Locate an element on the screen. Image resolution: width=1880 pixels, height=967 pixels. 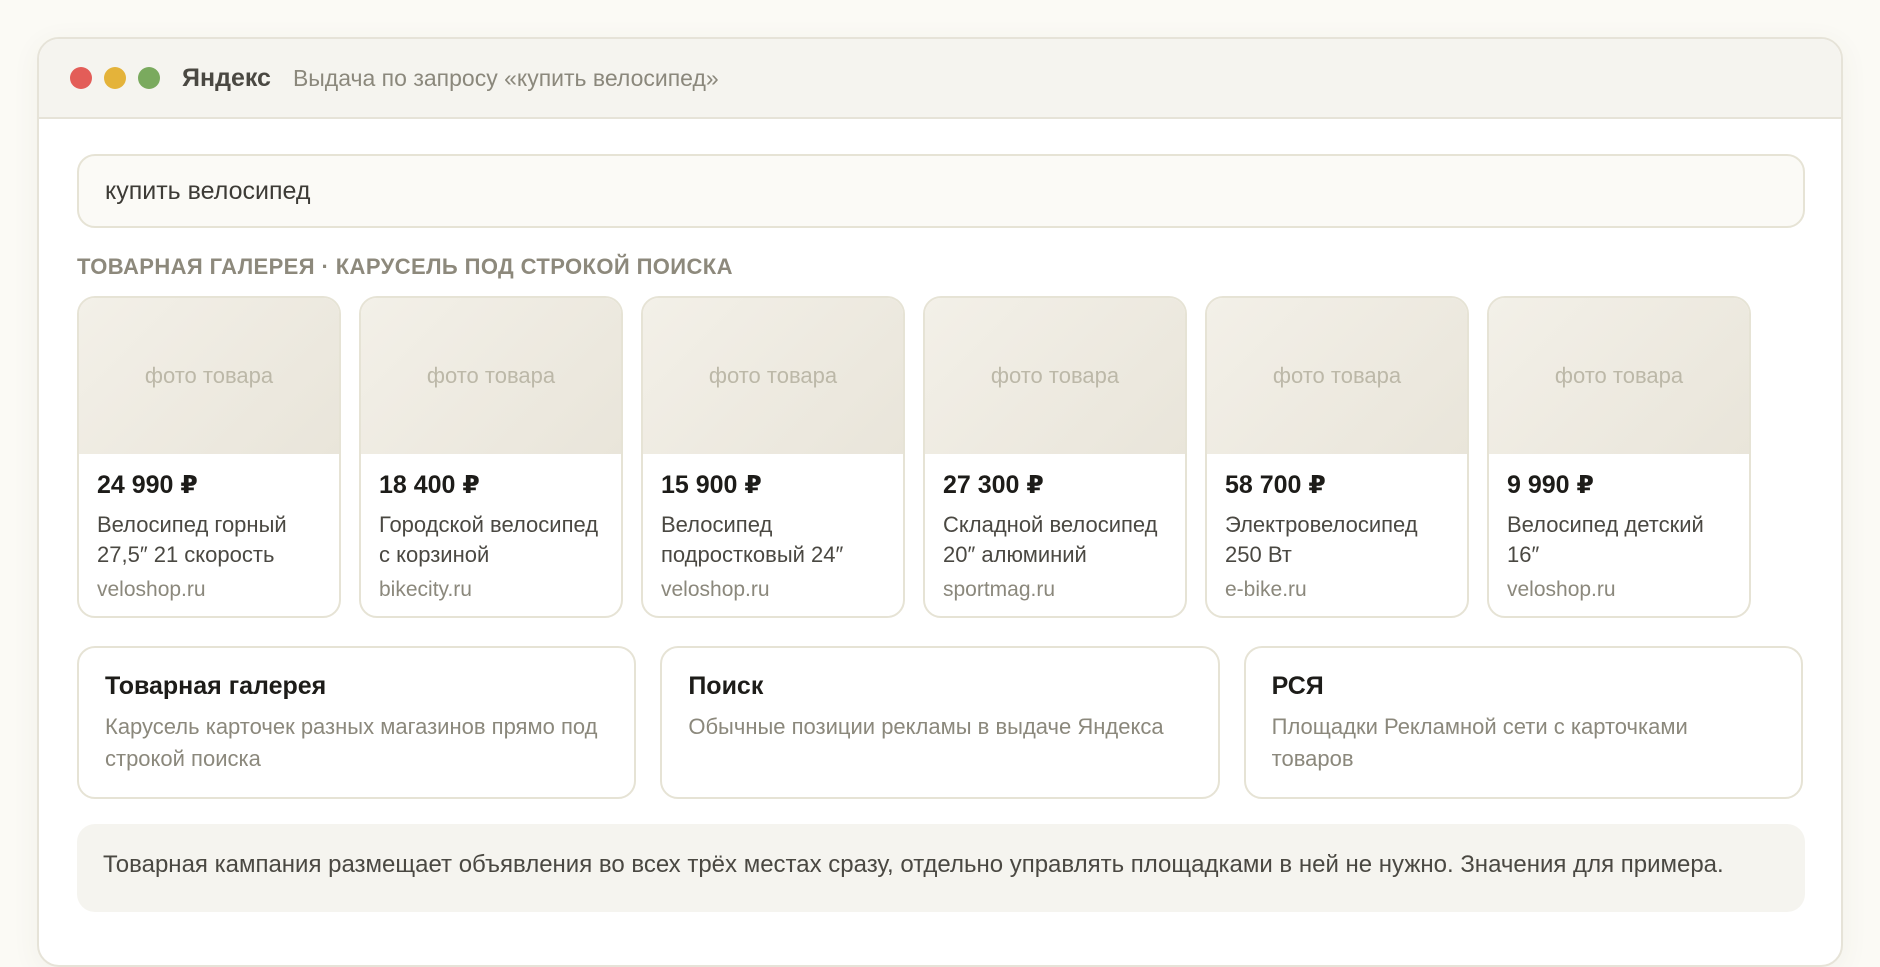
search-bar is located at coordinates (941, 191).